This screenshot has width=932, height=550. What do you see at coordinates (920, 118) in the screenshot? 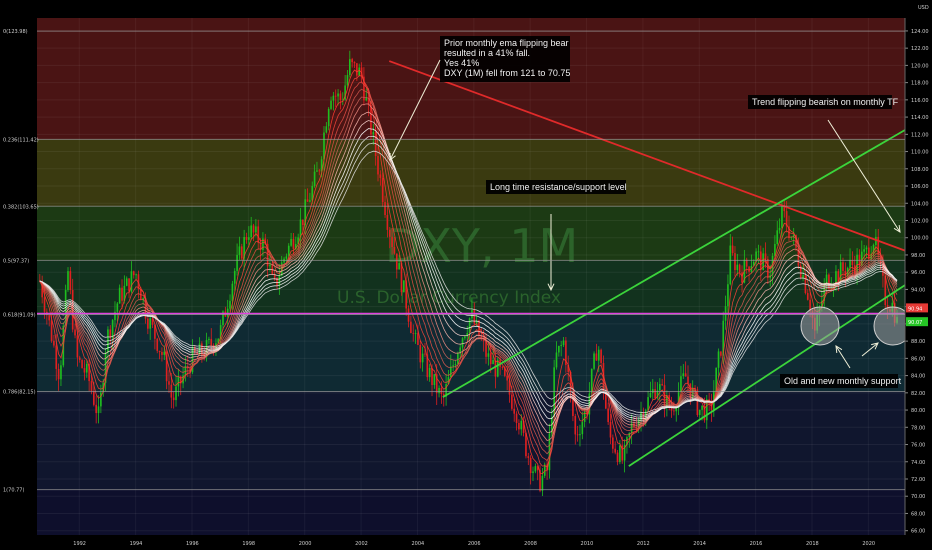
I see `price-tick-label: 114.00` at bounding box center [920, 118].